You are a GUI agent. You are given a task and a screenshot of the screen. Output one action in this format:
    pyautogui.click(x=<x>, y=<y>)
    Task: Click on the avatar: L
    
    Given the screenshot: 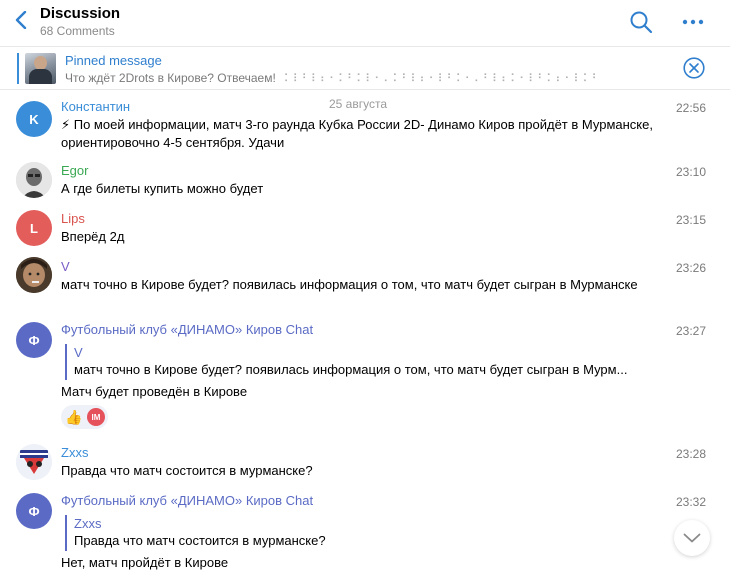 What is the action you would take?
    pyautogui.click(x=34, y=228)
    